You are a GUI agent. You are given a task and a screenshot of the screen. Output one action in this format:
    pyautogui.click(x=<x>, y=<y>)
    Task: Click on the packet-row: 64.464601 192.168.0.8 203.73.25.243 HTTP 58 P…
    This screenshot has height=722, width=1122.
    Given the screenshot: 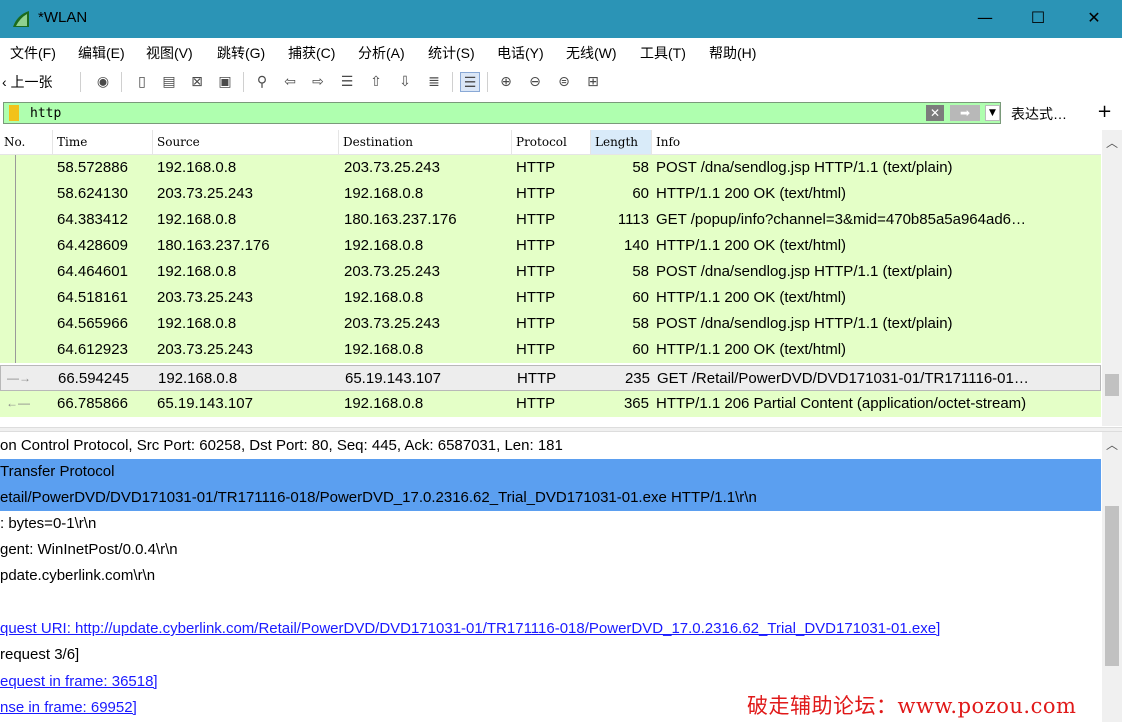 What is the action you would take?
    pyautogui.click(x=550, y=272)
    